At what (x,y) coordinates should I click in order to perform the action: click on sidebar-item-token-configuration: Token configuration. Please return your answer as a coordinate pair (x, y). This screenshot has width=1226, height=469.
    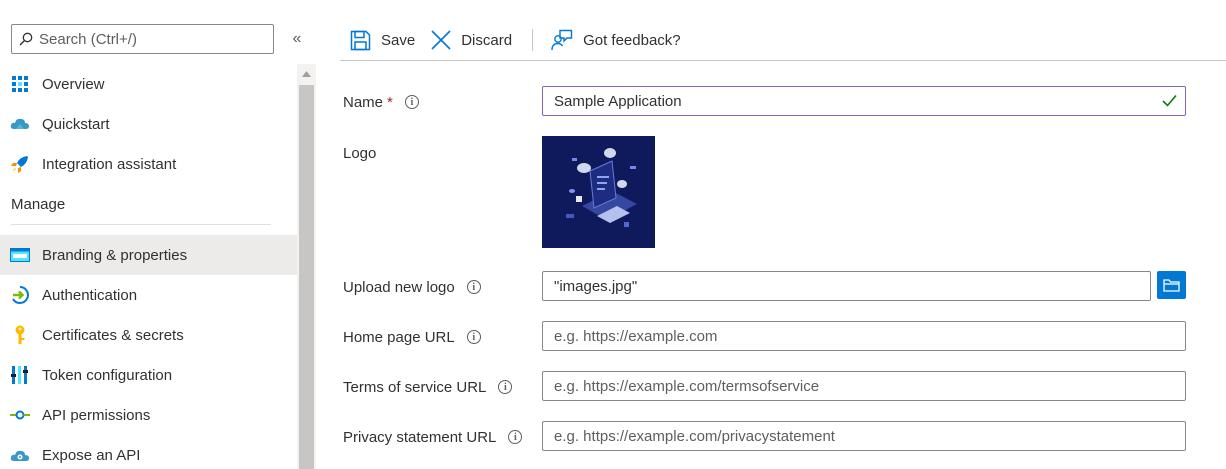
    Looking at the image, I should click on (148, 375).